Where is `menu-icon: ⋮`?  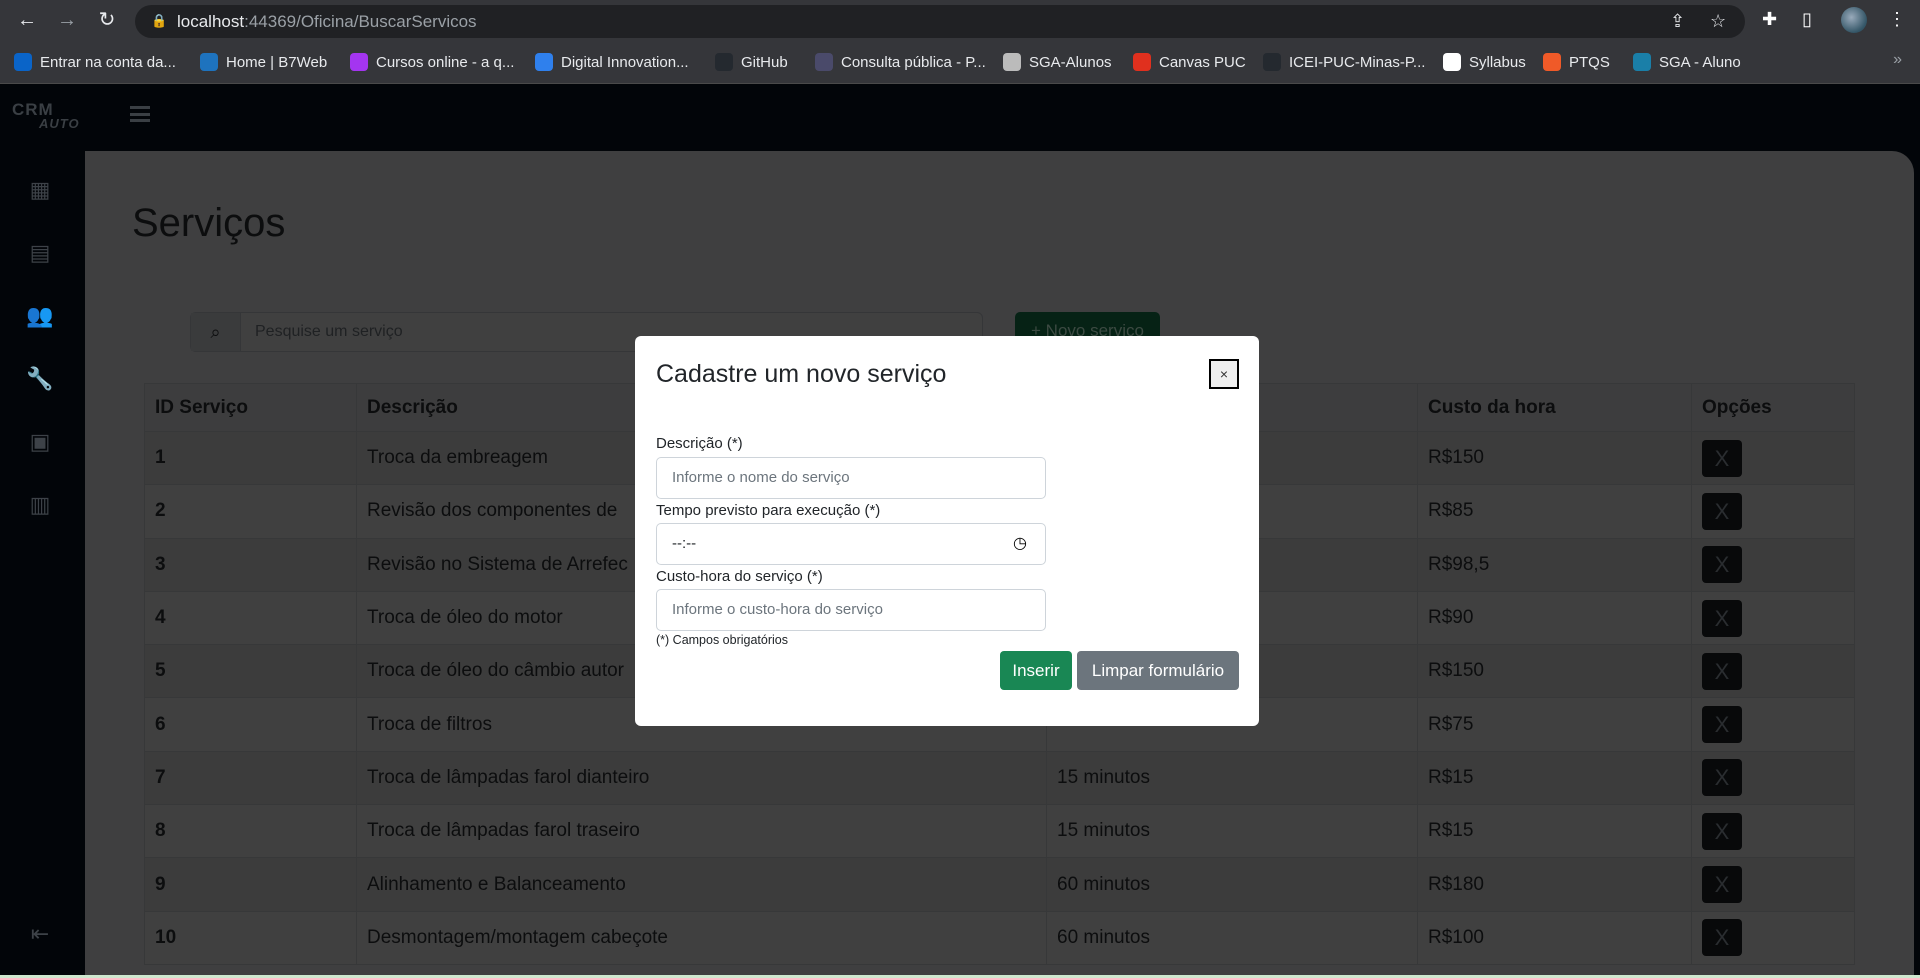
menu-icon: ⋮ is located at coordinates (1897, 19).